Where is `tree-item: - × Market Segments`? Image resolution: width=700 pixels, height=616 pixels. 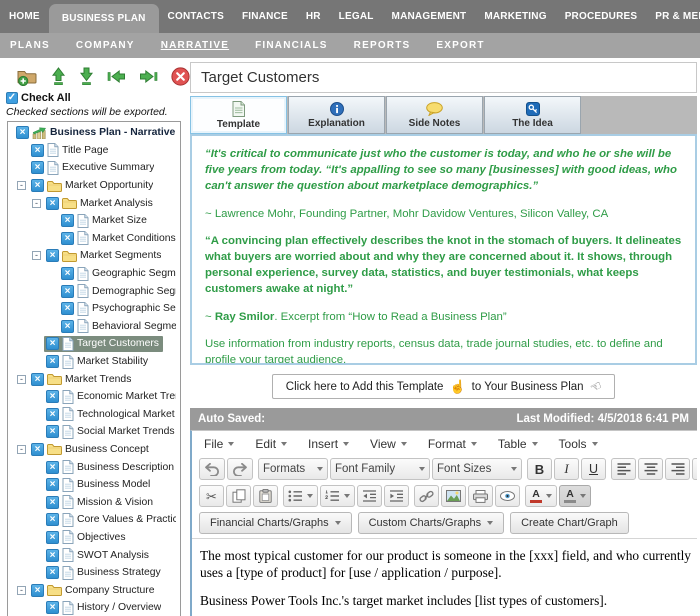
tree-item: - × Market Segments is located at coordinates (94, 256).